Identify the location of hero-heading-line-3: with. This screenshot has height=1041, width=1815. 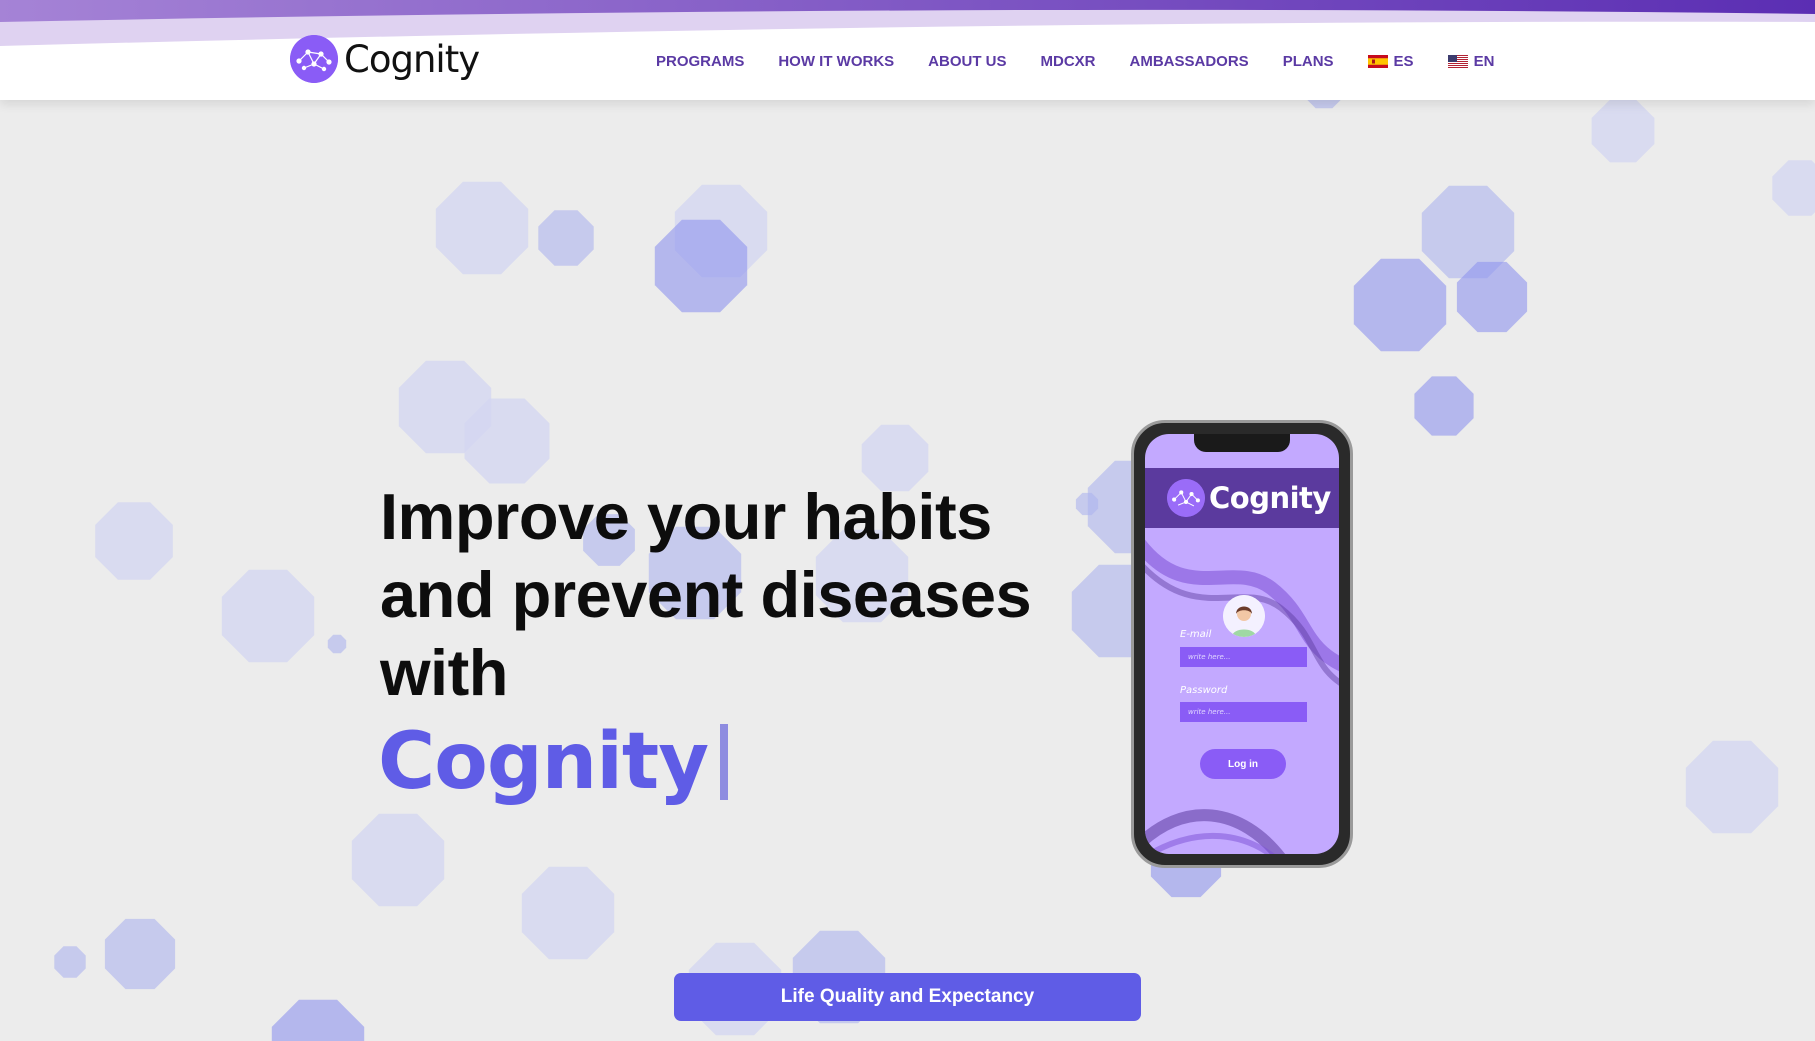
(444, 672).